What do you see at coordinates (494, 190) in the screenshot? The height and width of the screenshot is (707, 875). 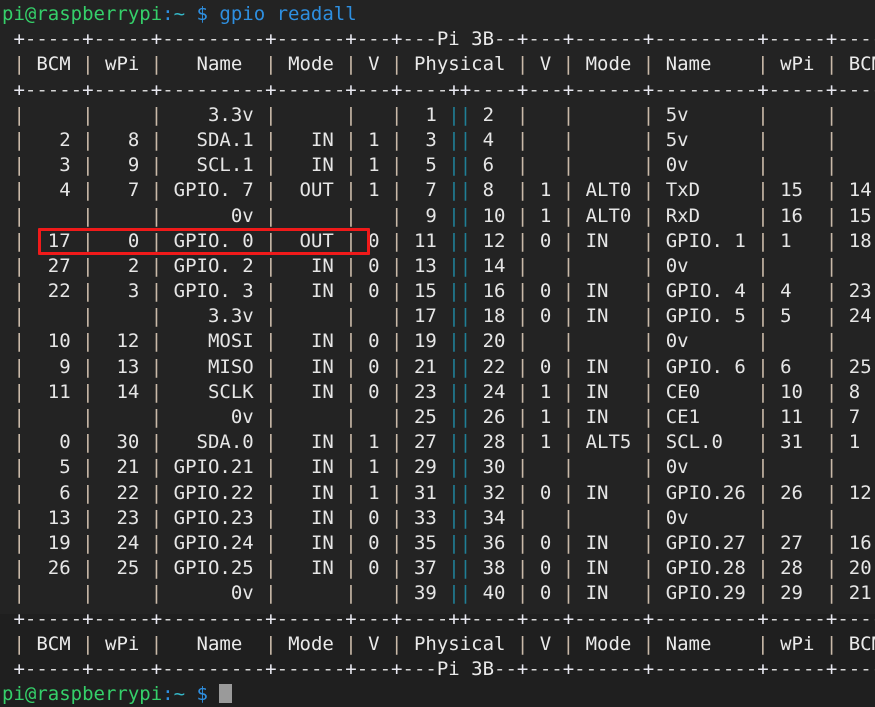 I see `cell-physical-right: 8` at bounding box center [494, 190].